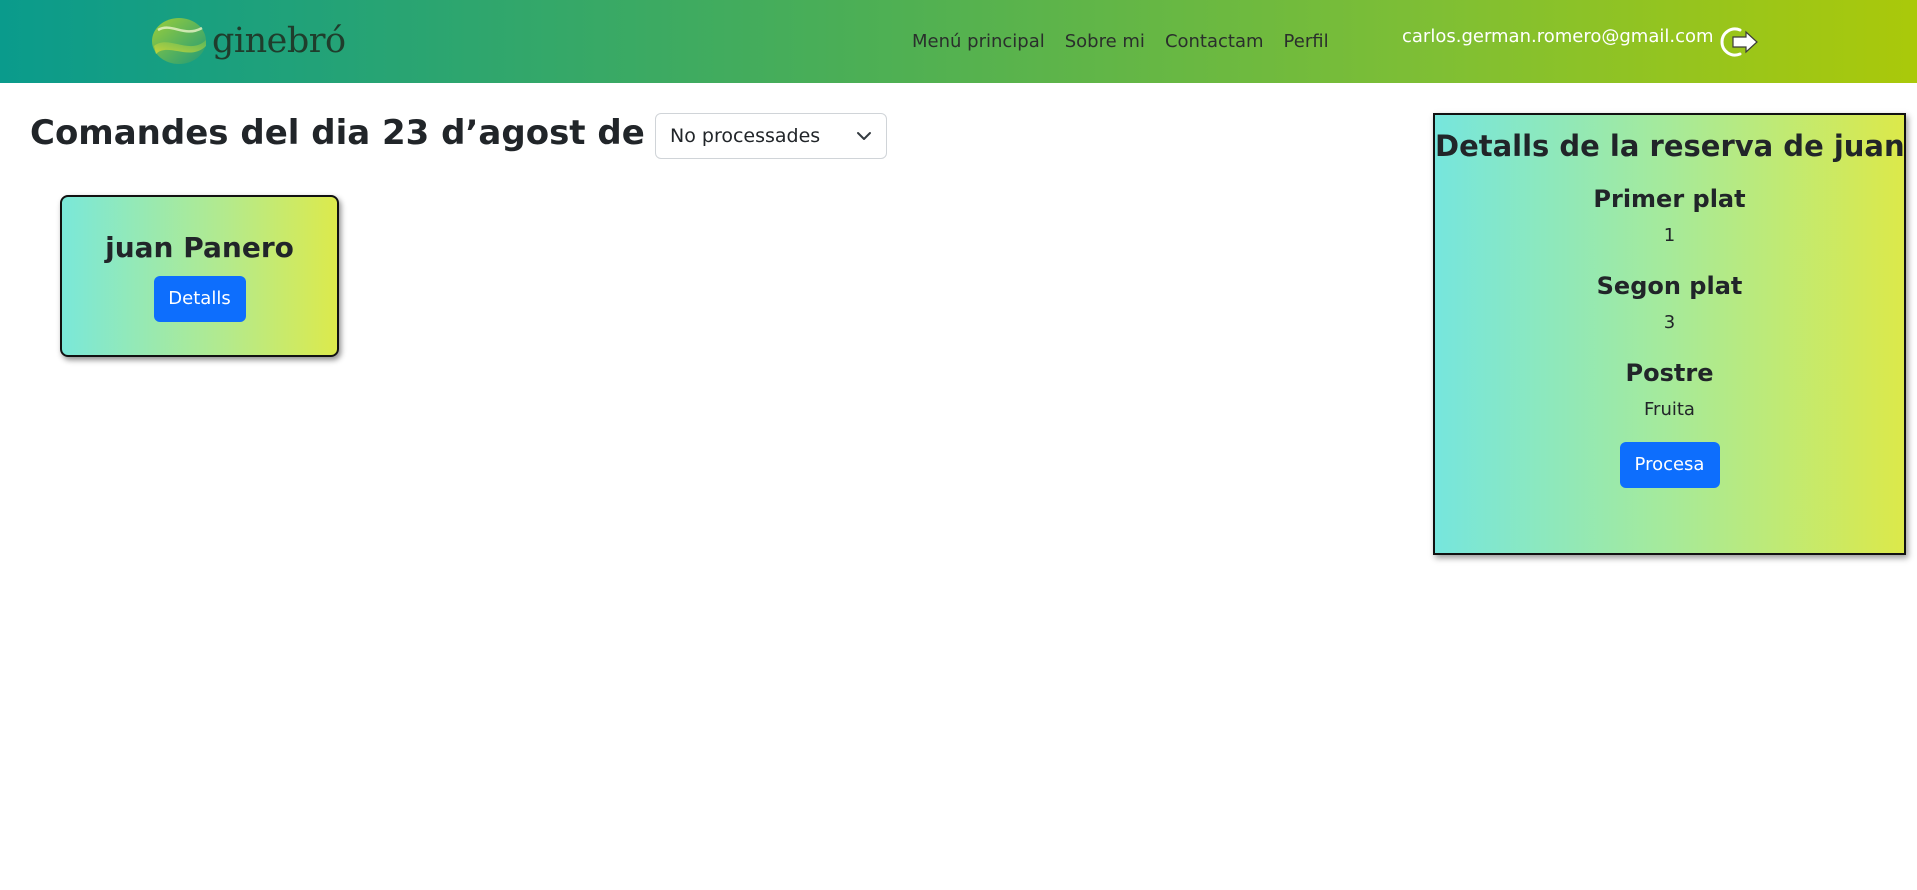 This screenshot has height=890, width=1917. Describe the element at coordinates (199, 299) in the screenshot. I see `details-button: Detalls` at that location.